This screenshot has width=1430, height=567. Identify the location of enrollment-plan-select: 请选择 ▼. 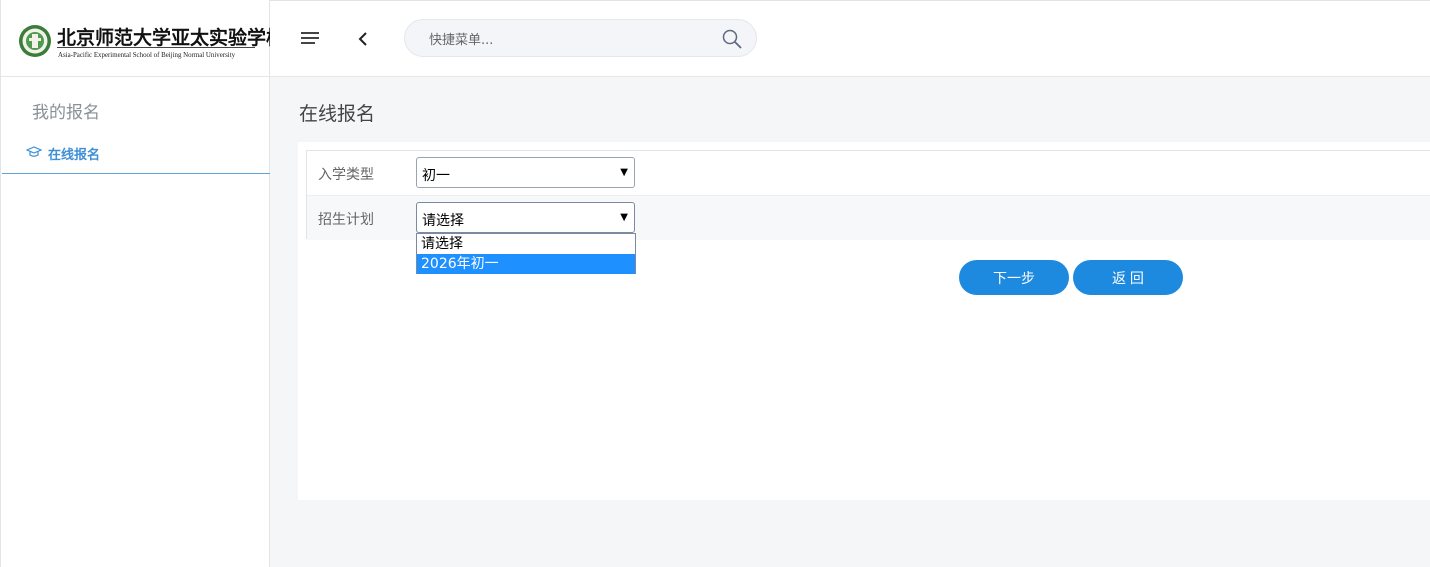
(525, 217).